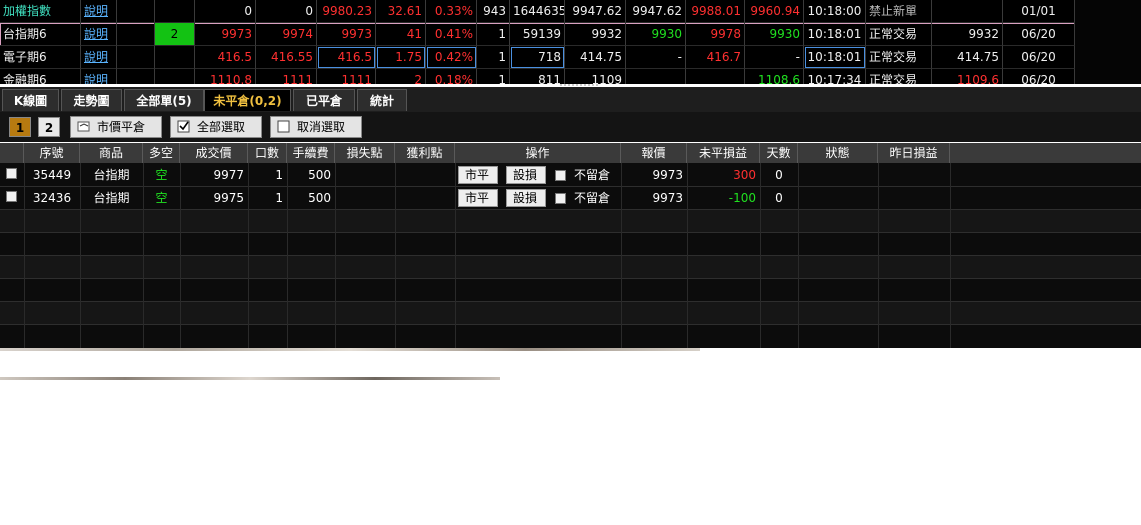  I want to click on page-1-button: 1, so click(20, 127).